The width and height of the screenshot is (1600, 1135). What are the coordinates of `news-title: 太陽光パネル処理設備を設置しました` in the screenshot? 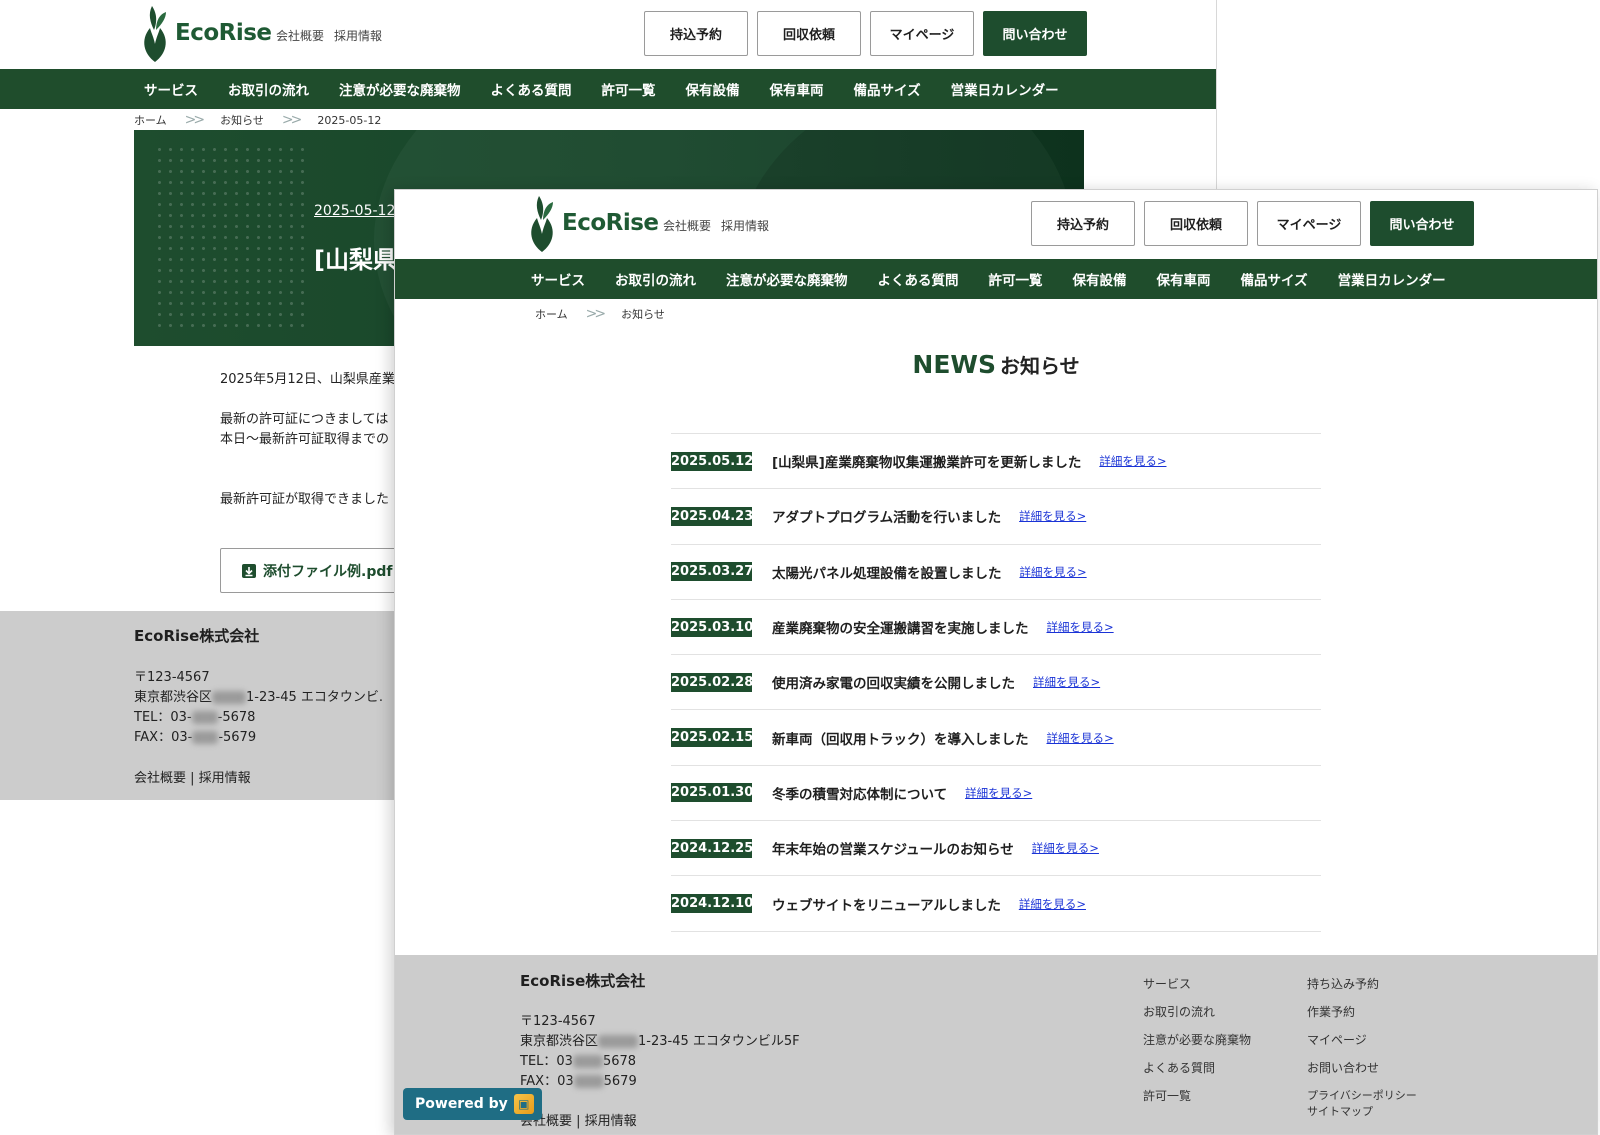 It's located at (887, 573).